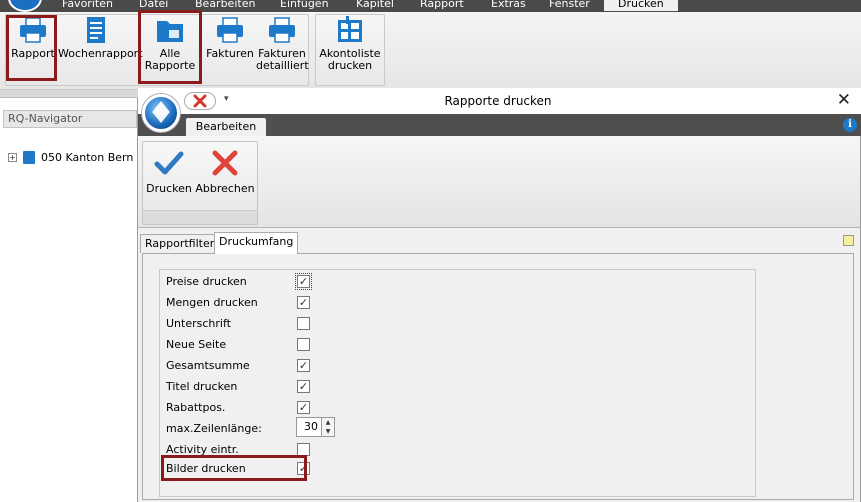 The height and width of the screenshot is (502, 861). Describe the element at coordinates (303, 386) in the screenshot. I see `titel-drucken-checkbox: ✓` at that location.